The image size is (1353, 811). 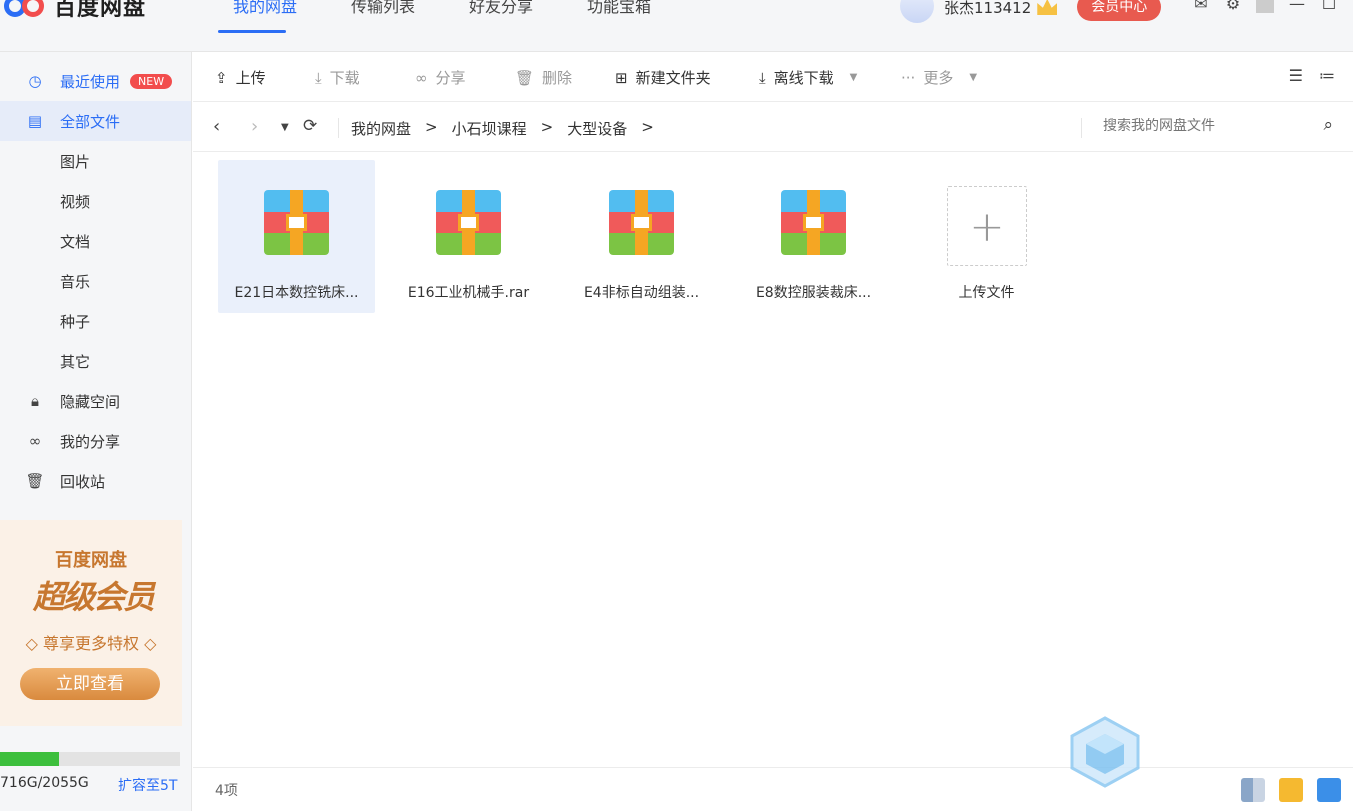 I want to click on sidebar-item-videos: 视频, so click(x=95, y=201).